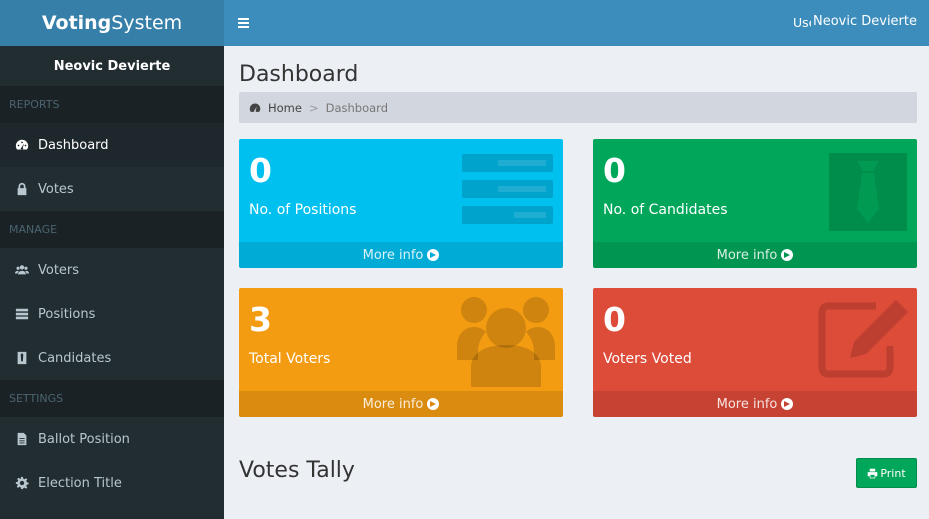  I want to click on sidebar-item-label: Votes, so click(56, 189).